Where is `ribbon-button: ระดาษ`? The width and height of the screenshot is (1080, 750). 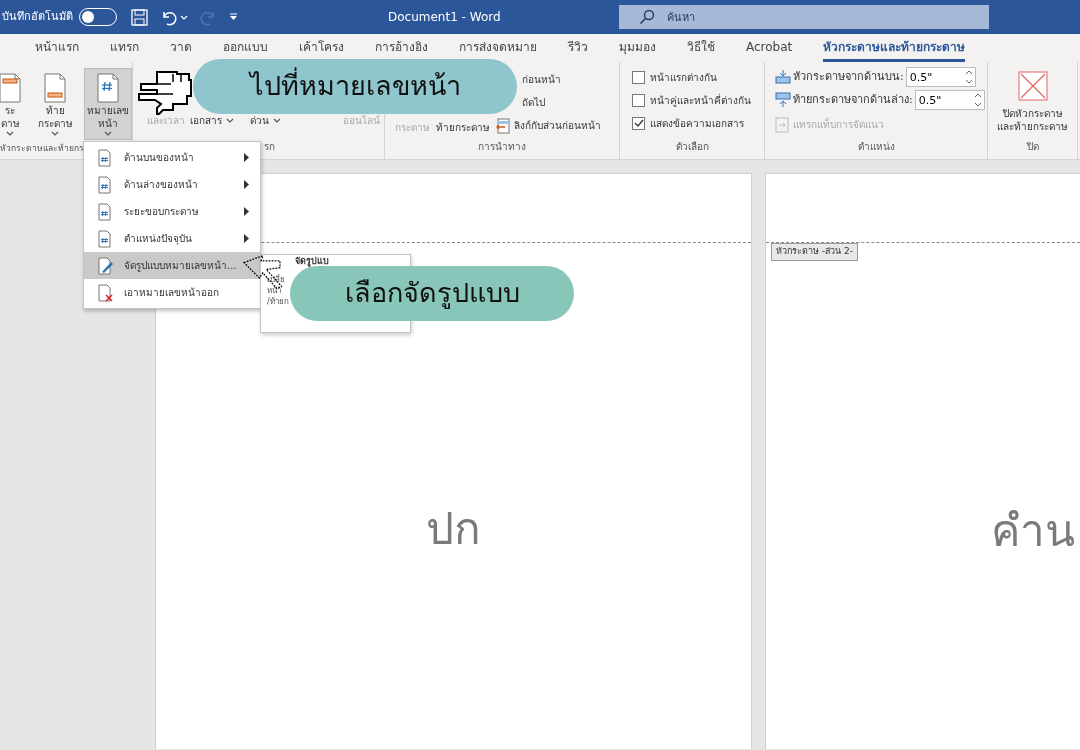
ribbon-button: ระดาษ is located at coordinates (13, 104).